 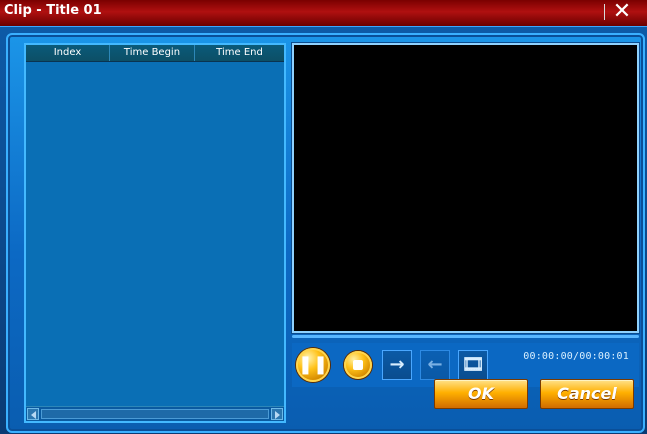 I want to click on scroll-left-button, so click(x=33, y=414).